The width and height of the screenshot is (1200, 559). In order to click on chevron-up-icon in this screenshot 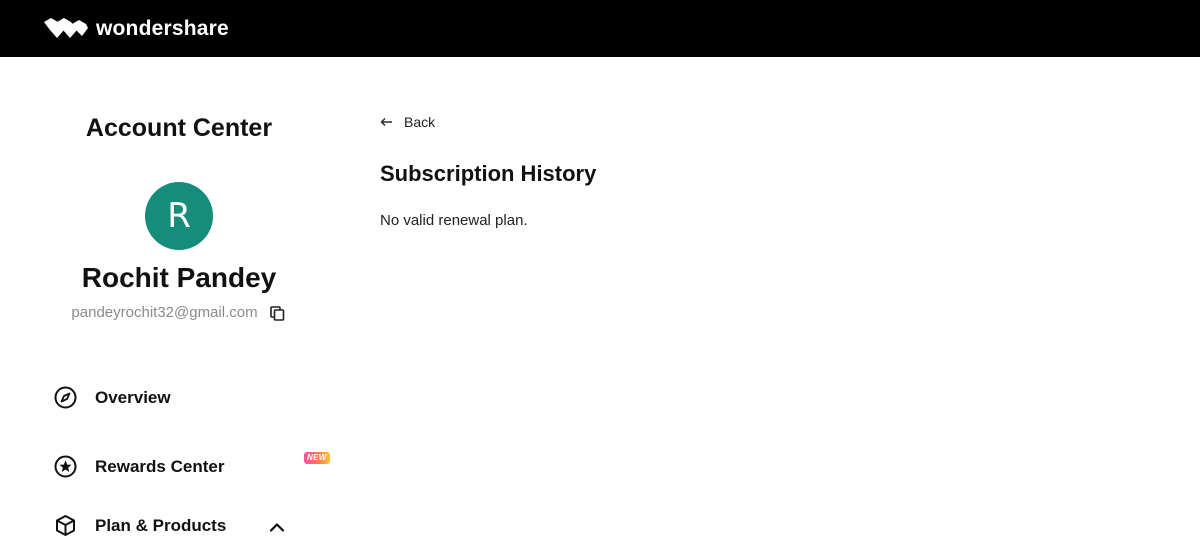, I will do `click(277, 527)`.